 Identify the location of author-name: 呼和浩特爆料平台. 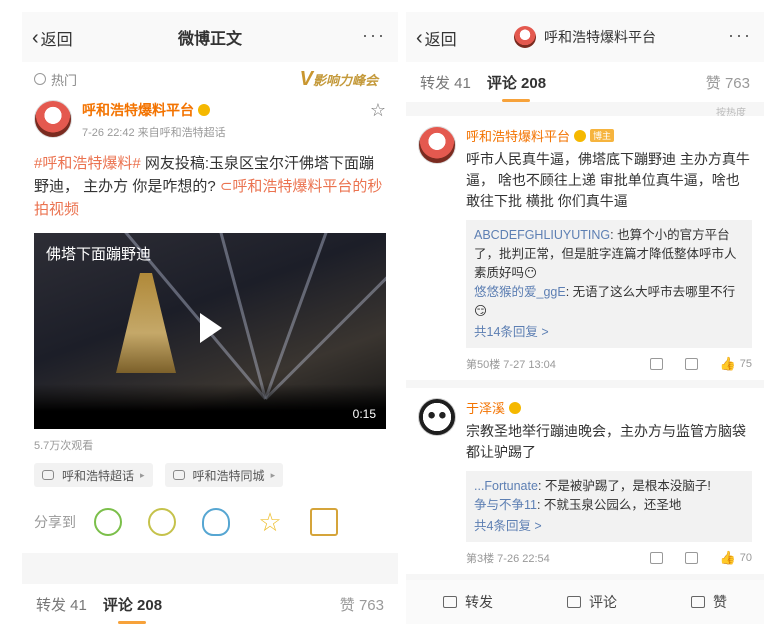
(154, 110).